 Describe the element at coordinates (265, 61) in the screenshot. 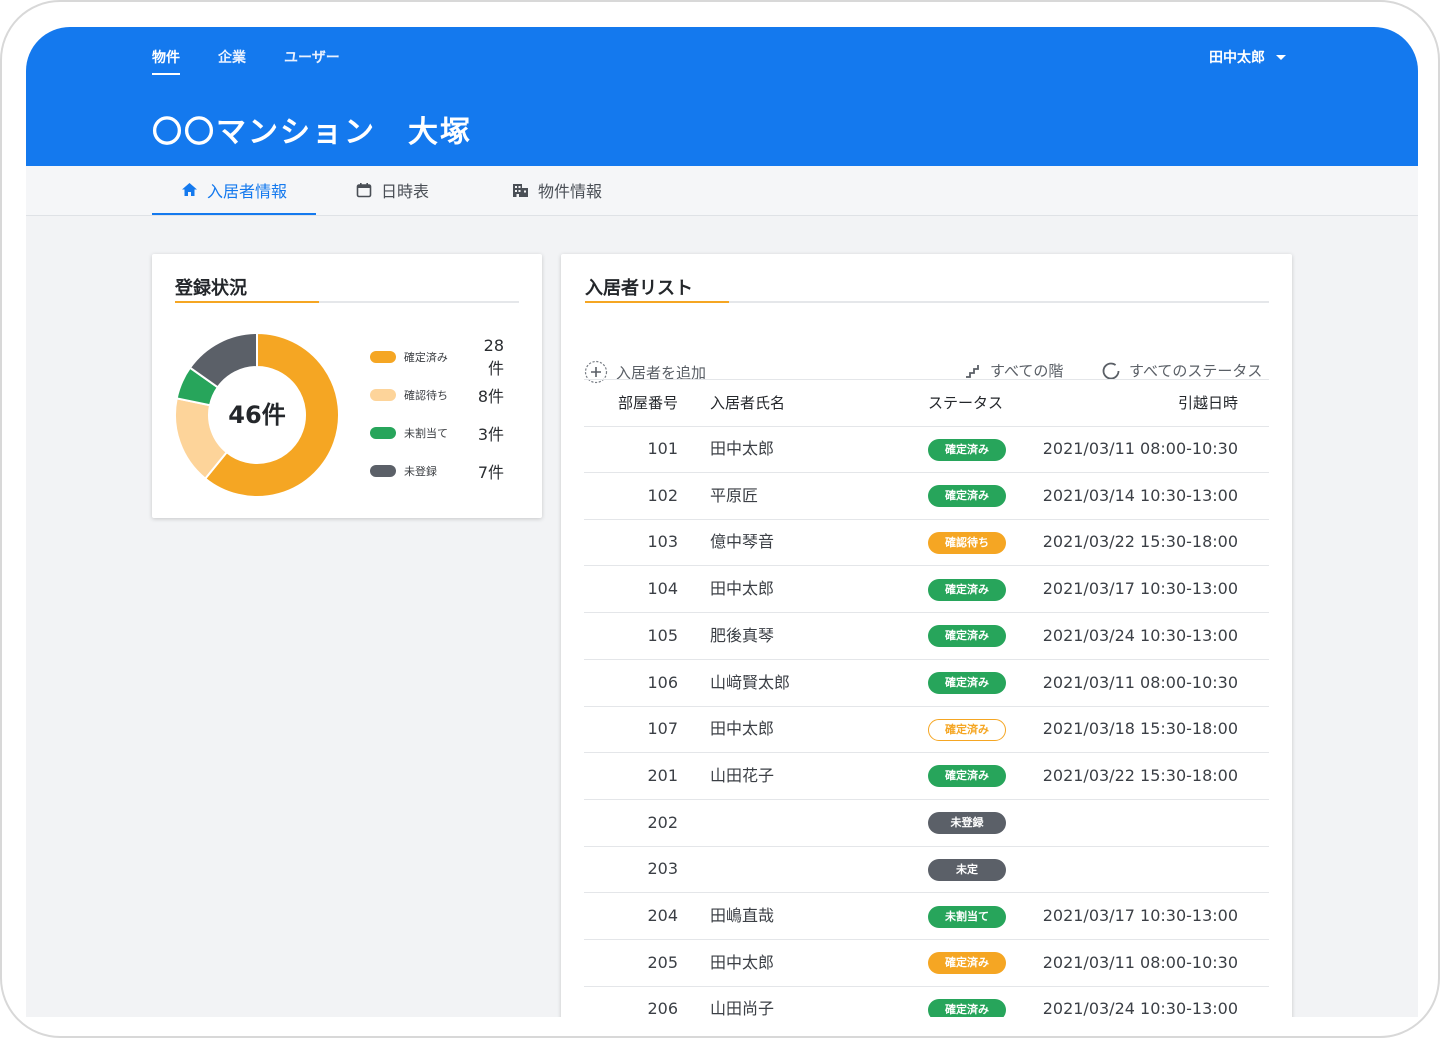

I see `top-nav: 物件 企業 ユーザー` at that location.